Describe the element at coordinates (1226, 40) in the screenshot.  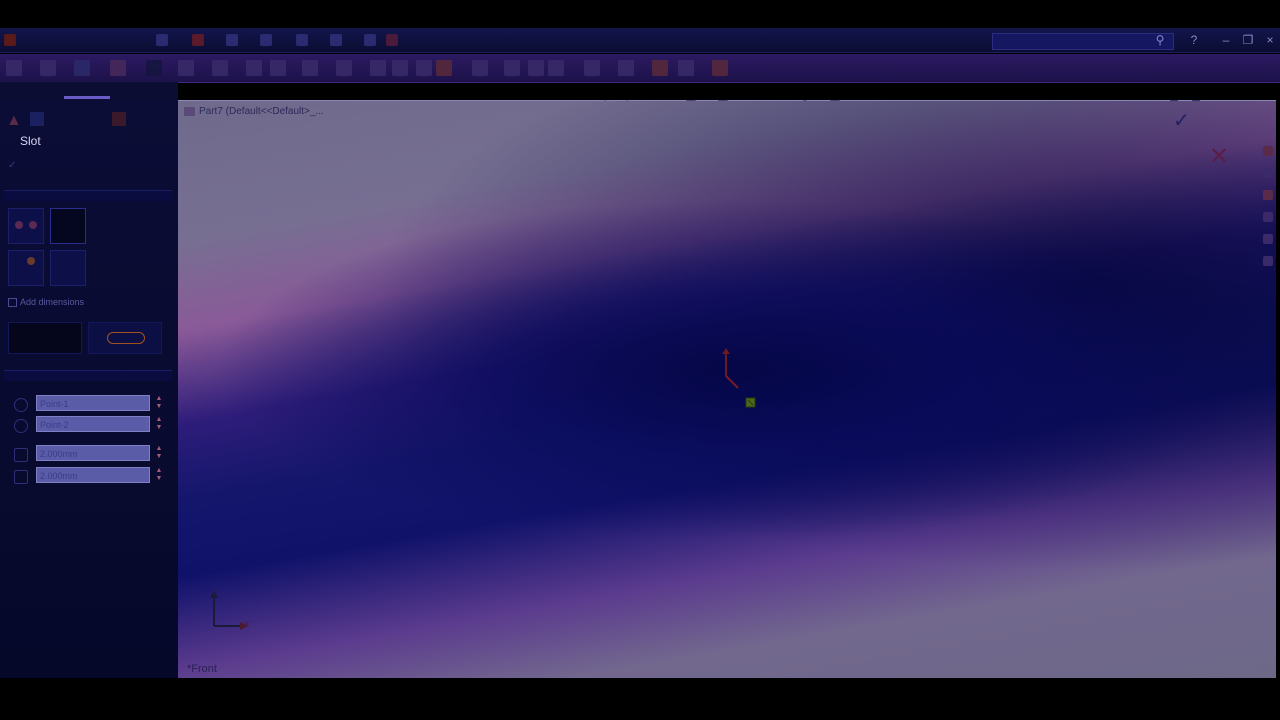
I see `minimize-icon: –` at that location.